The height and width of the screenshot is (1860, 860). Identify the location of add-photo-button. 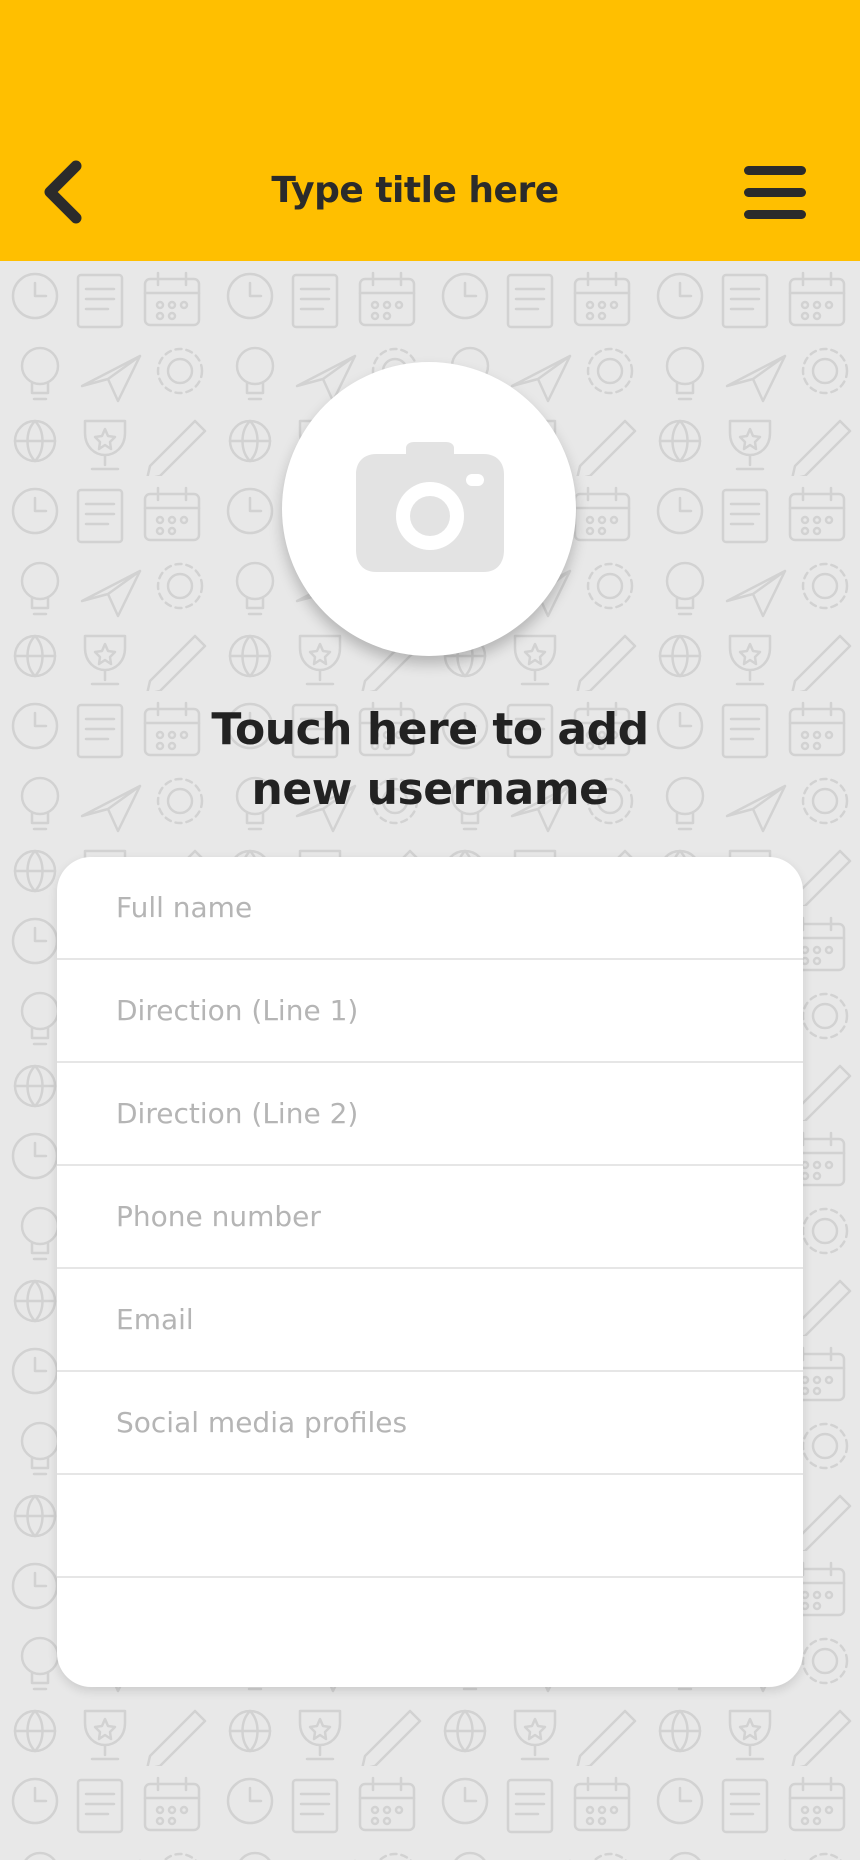
(429, 509).